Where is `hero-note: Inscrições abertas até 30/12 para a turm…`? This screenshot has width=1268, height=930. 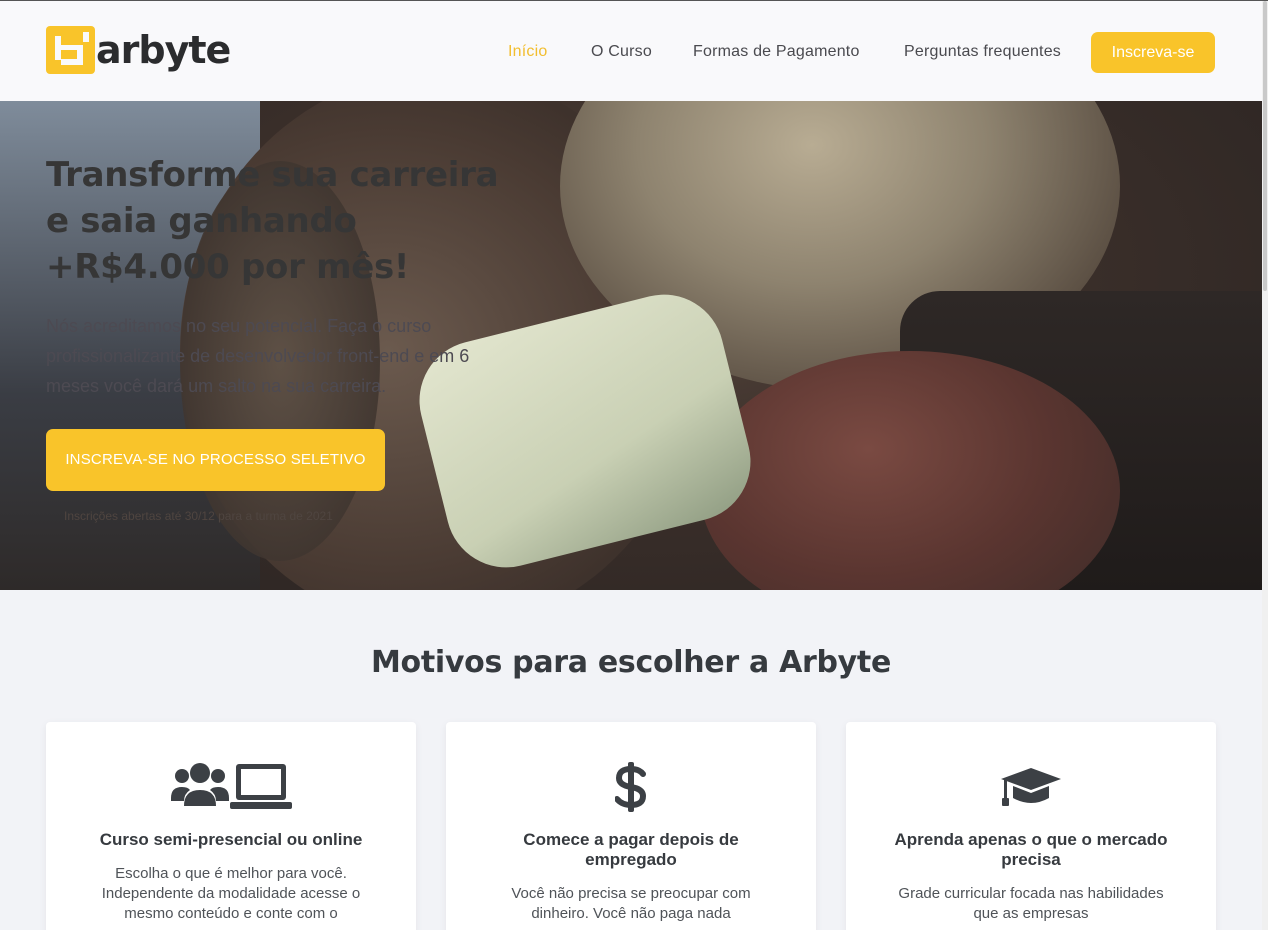
hero-note: Inscrições abertas até 30/12 para a turm… is located at coordinates (198, 516).